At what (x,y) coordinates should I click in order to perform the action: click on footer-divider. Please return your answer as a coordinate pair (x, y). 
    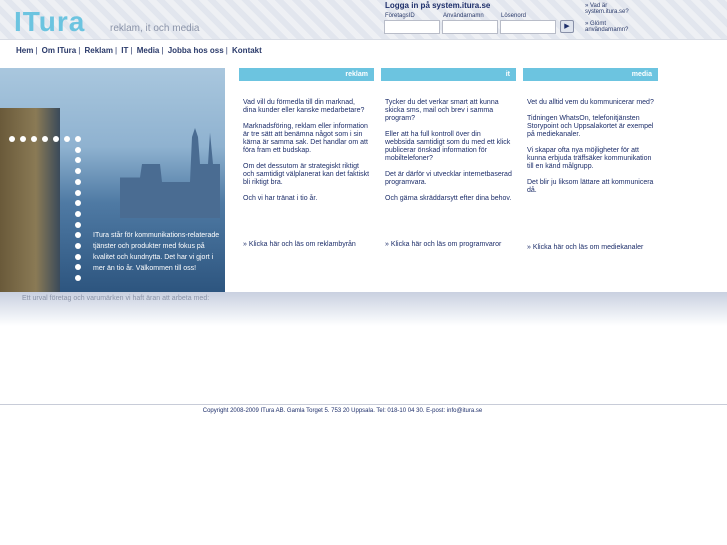
    Looking at the image, I should click on (363, 404).